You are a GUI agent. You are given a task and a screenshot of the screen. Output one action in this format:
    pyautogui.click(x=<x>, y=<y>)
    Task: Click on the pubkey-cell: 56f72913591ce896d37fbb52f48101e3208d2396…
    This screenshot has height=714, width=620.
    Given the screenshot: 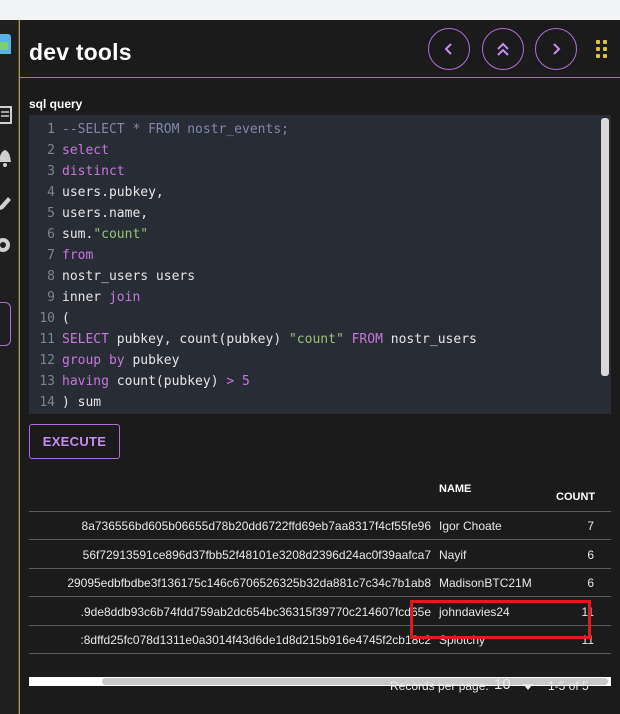 What is the action you would take?
    pyautogui.click(x=256, y=554)
    